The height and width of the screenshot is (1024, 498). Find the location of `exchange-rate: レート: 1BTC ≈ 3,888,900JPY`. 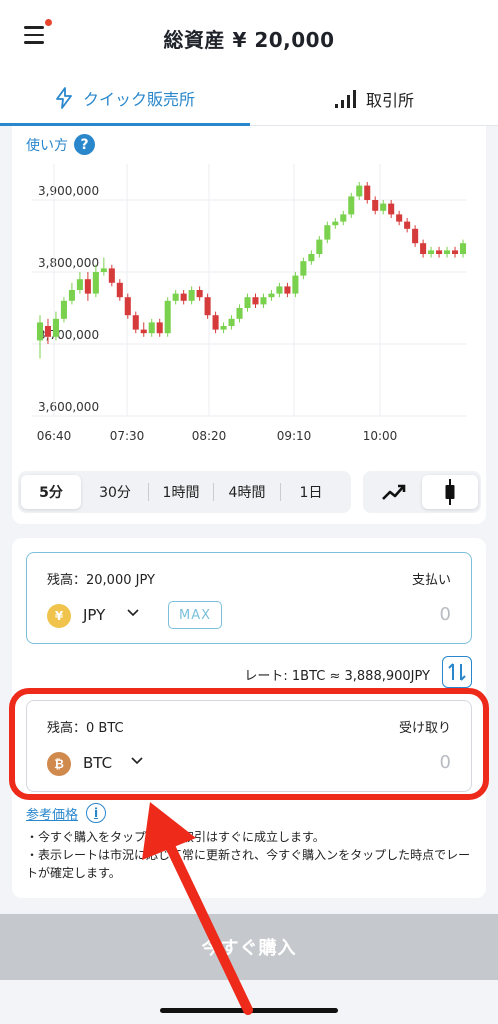

exchange-rate: レート: 1BTC ≈ 3,888,900JPY is located at coordinates (337, 676).